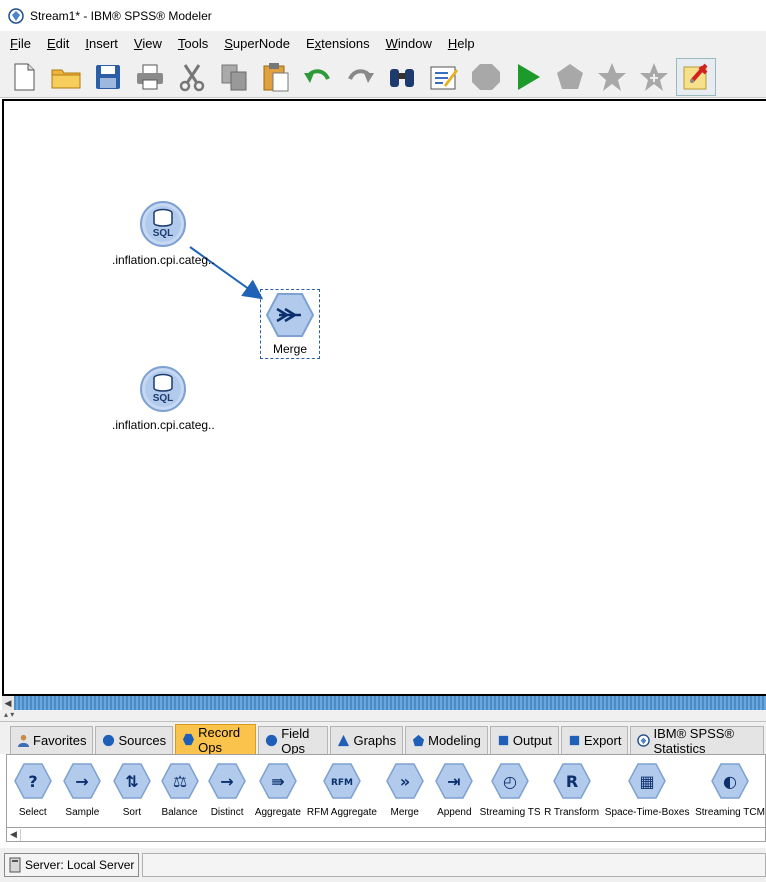 The image size is (766, 882). I want to click on cut-button, so click(192, 77).